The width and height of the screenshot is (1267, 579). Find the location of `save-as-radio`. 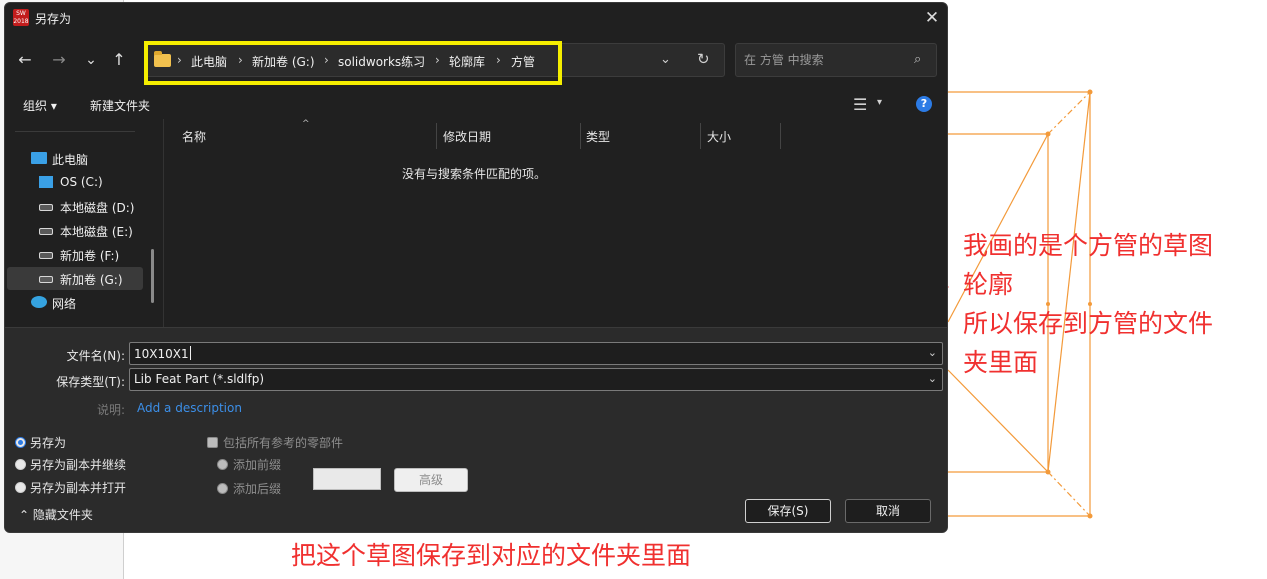

save-as-radio is located at coordinates (20, 442).